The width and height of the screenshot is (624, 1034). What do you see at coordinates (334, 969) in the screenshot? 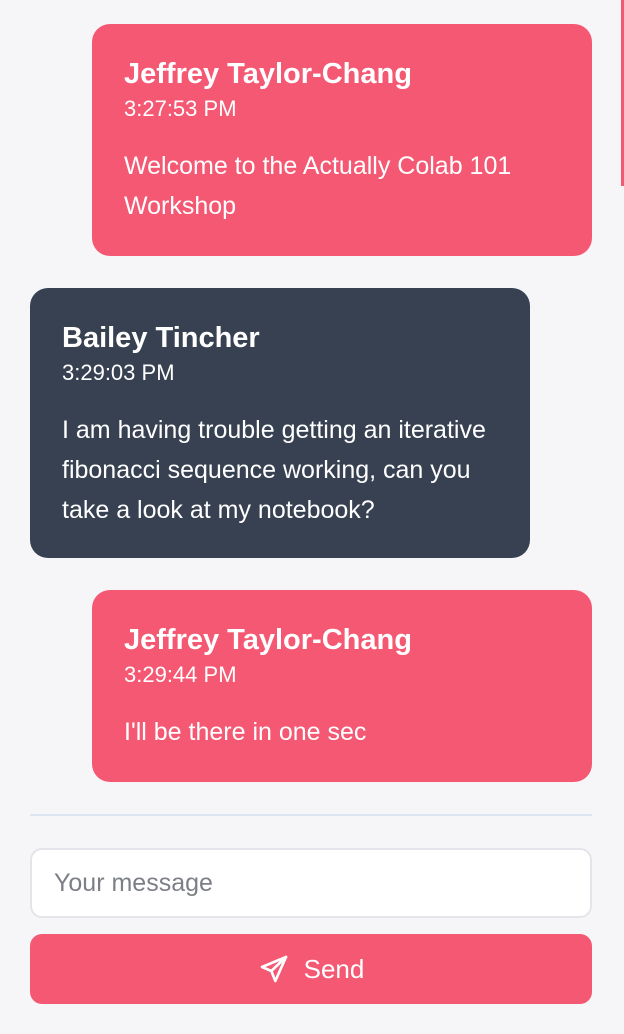
I see `send-button-label: Send` at bounding box center [334, 969].